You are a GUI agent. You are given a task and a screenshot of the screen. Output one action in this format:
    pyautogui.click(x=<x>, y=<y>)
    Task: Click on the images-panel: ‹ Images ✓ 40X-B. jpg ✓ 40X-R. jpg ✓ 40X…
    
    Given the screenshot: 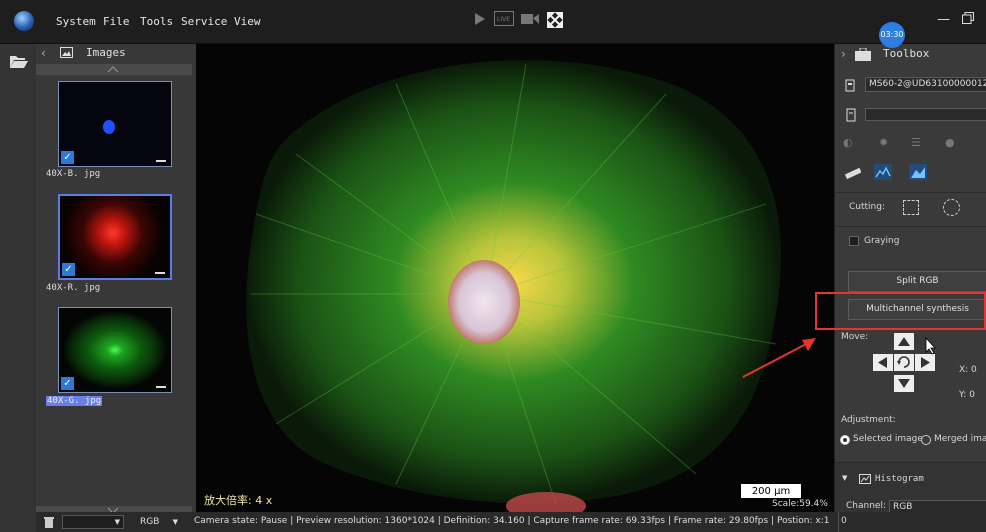 What is the action you would take?
    pyautogui.click(x=116, y=288)
    